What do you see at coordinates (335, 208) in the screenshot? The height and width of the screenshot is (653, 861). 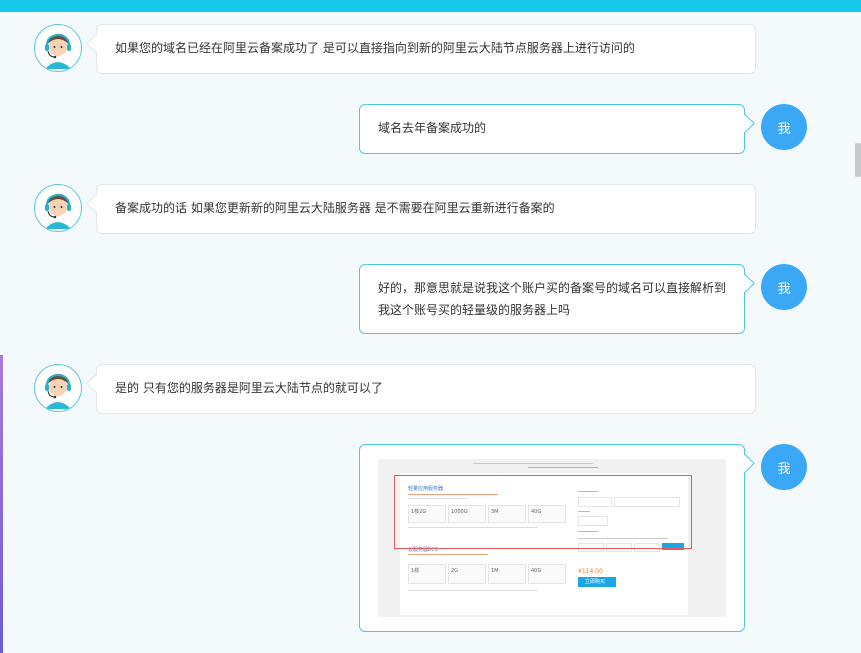 I see `message-text: 备案成功的话 如果您更新新的阿里云大陆服务器 是不需要在阿里云重新进行备案的` at bounding box center [335, 208].